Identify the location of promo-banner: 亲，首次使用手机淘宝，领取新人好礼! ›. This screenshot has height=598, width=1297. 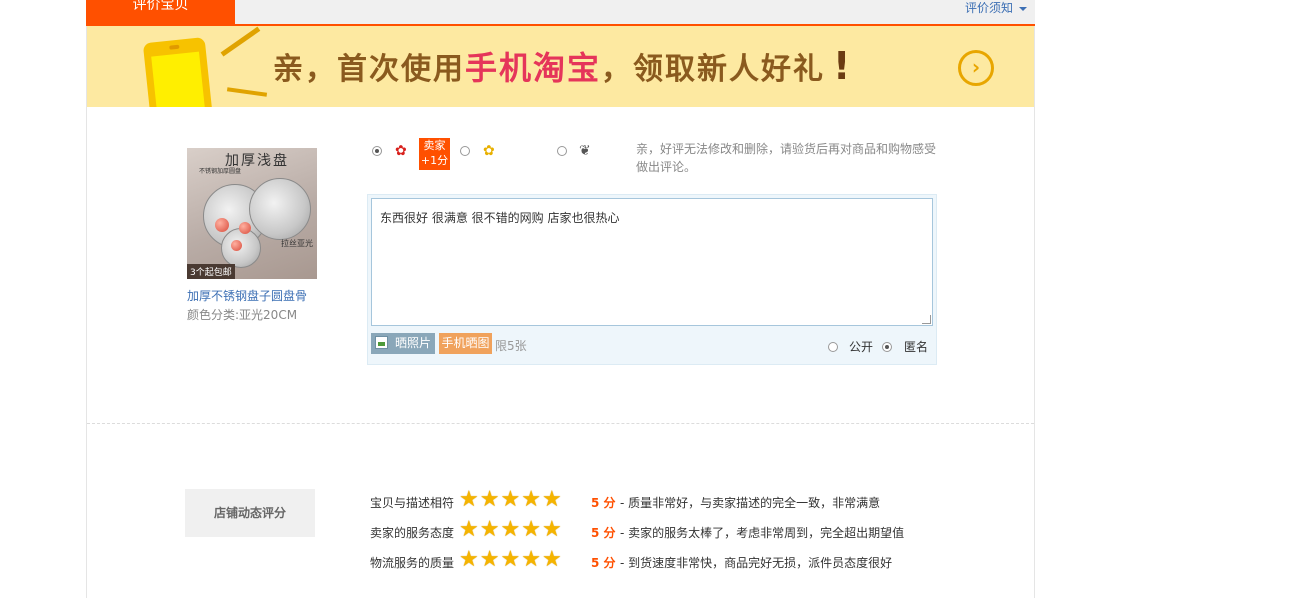
(560, 66).